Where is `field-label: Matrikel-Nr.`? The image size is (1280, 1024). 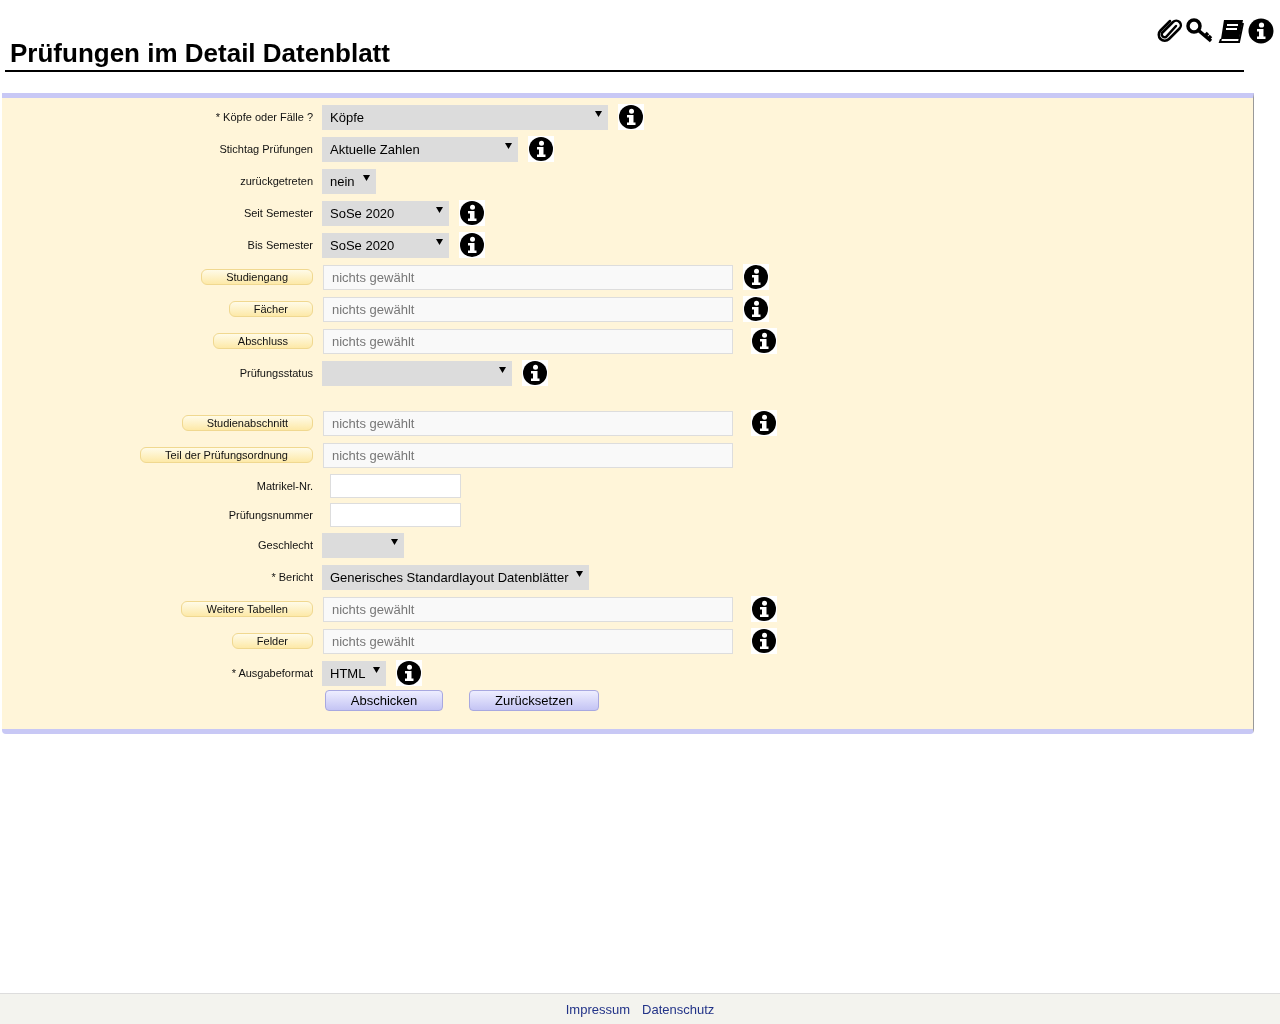 field-label: Matrikel-Nr. is located at coordinates (284, 485).